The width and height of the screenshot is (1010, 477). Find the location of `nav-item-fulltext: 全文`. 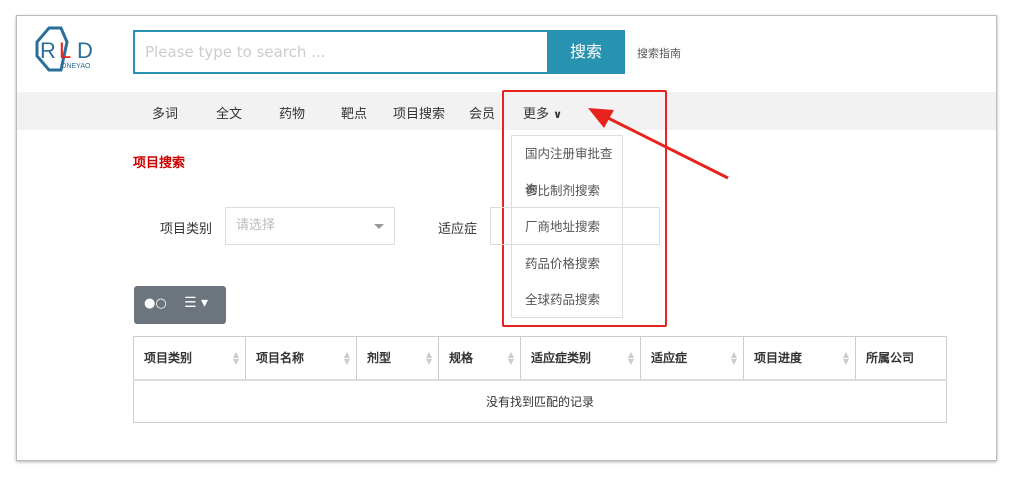

nav-item-fulltext: 全文 is located at coordinates (229, 112).